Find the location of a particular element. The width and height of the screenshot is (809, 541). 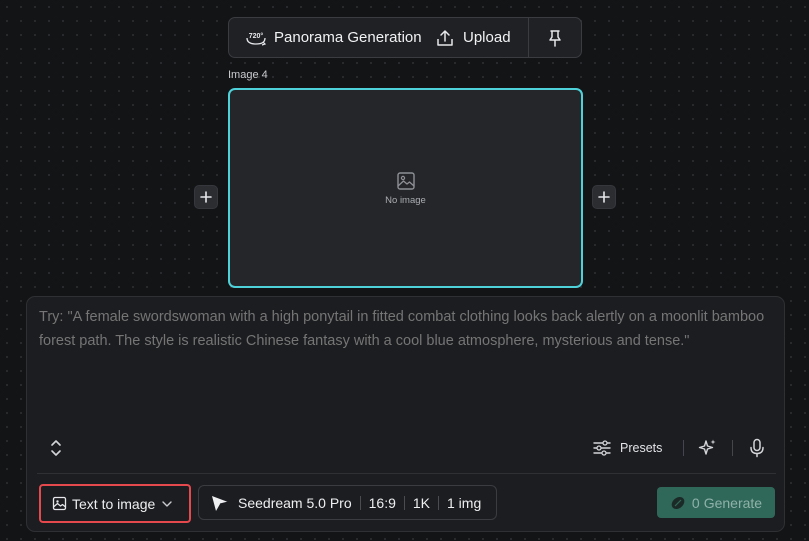

generate-button: 0 Generate is located at coordinates (716, 502).